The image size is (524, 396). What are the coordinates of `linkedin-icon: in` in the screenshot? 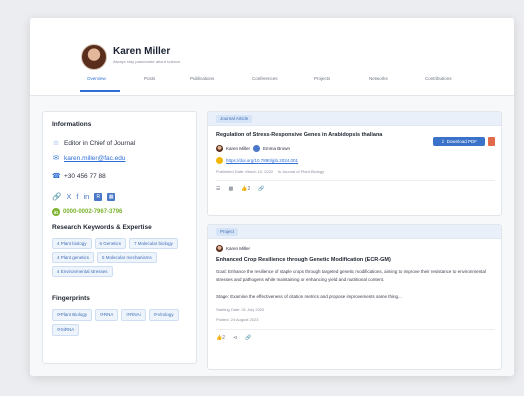 It's located at (86, 196).